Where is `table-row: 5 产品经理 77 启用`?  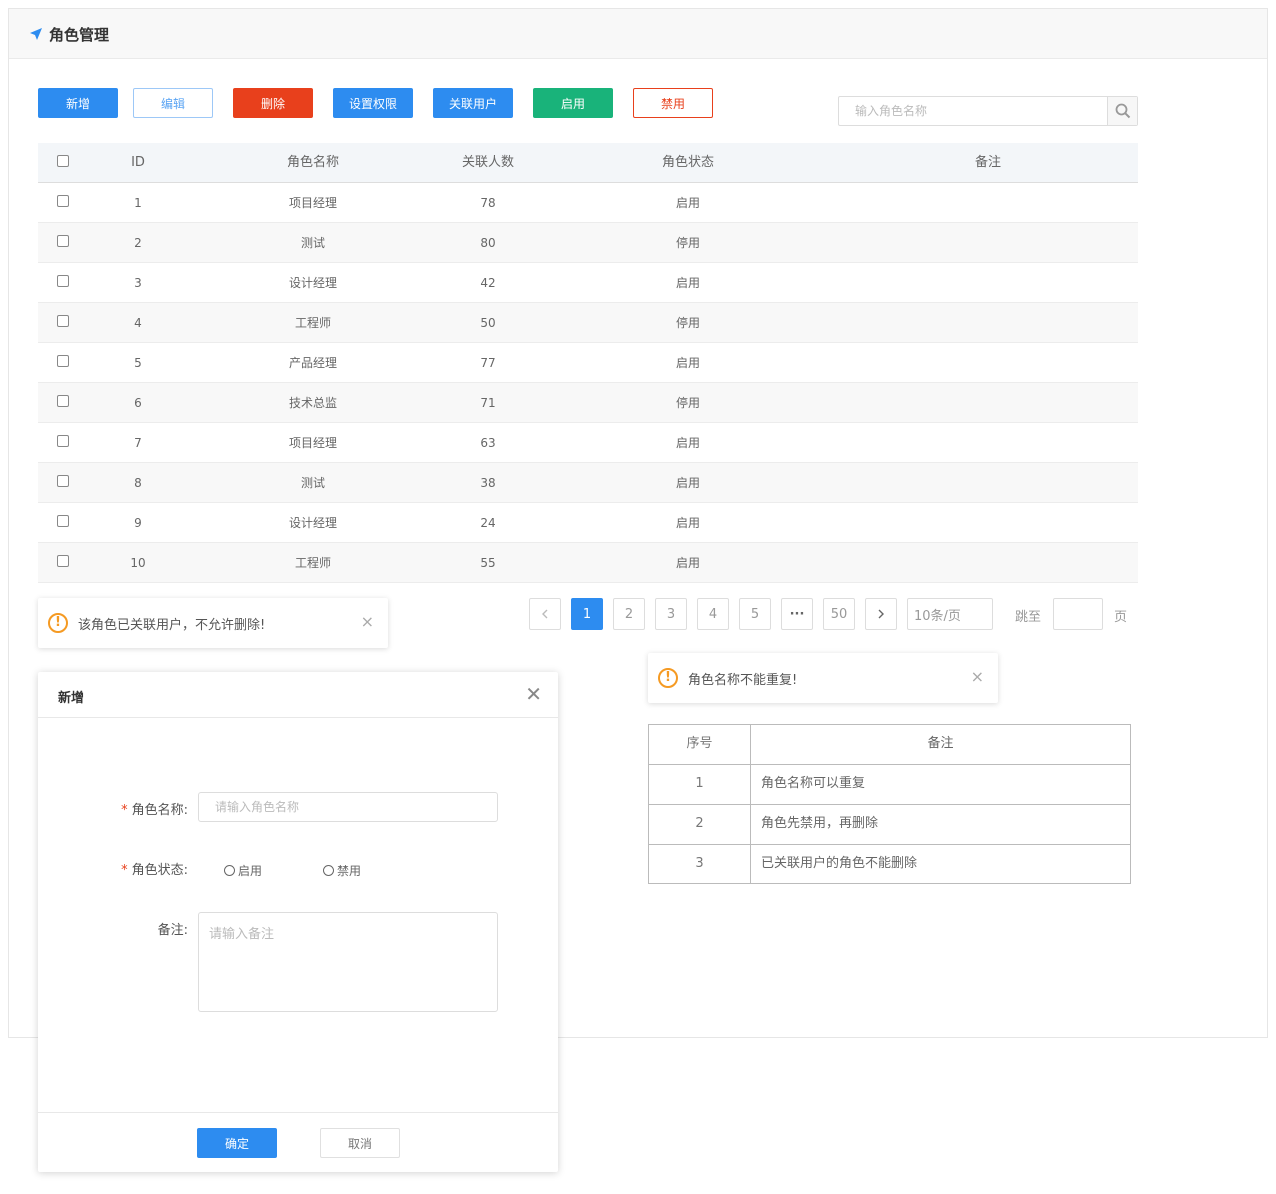 table-row: 5 产品经理 77 启用 is located at coordinates (588, 363).